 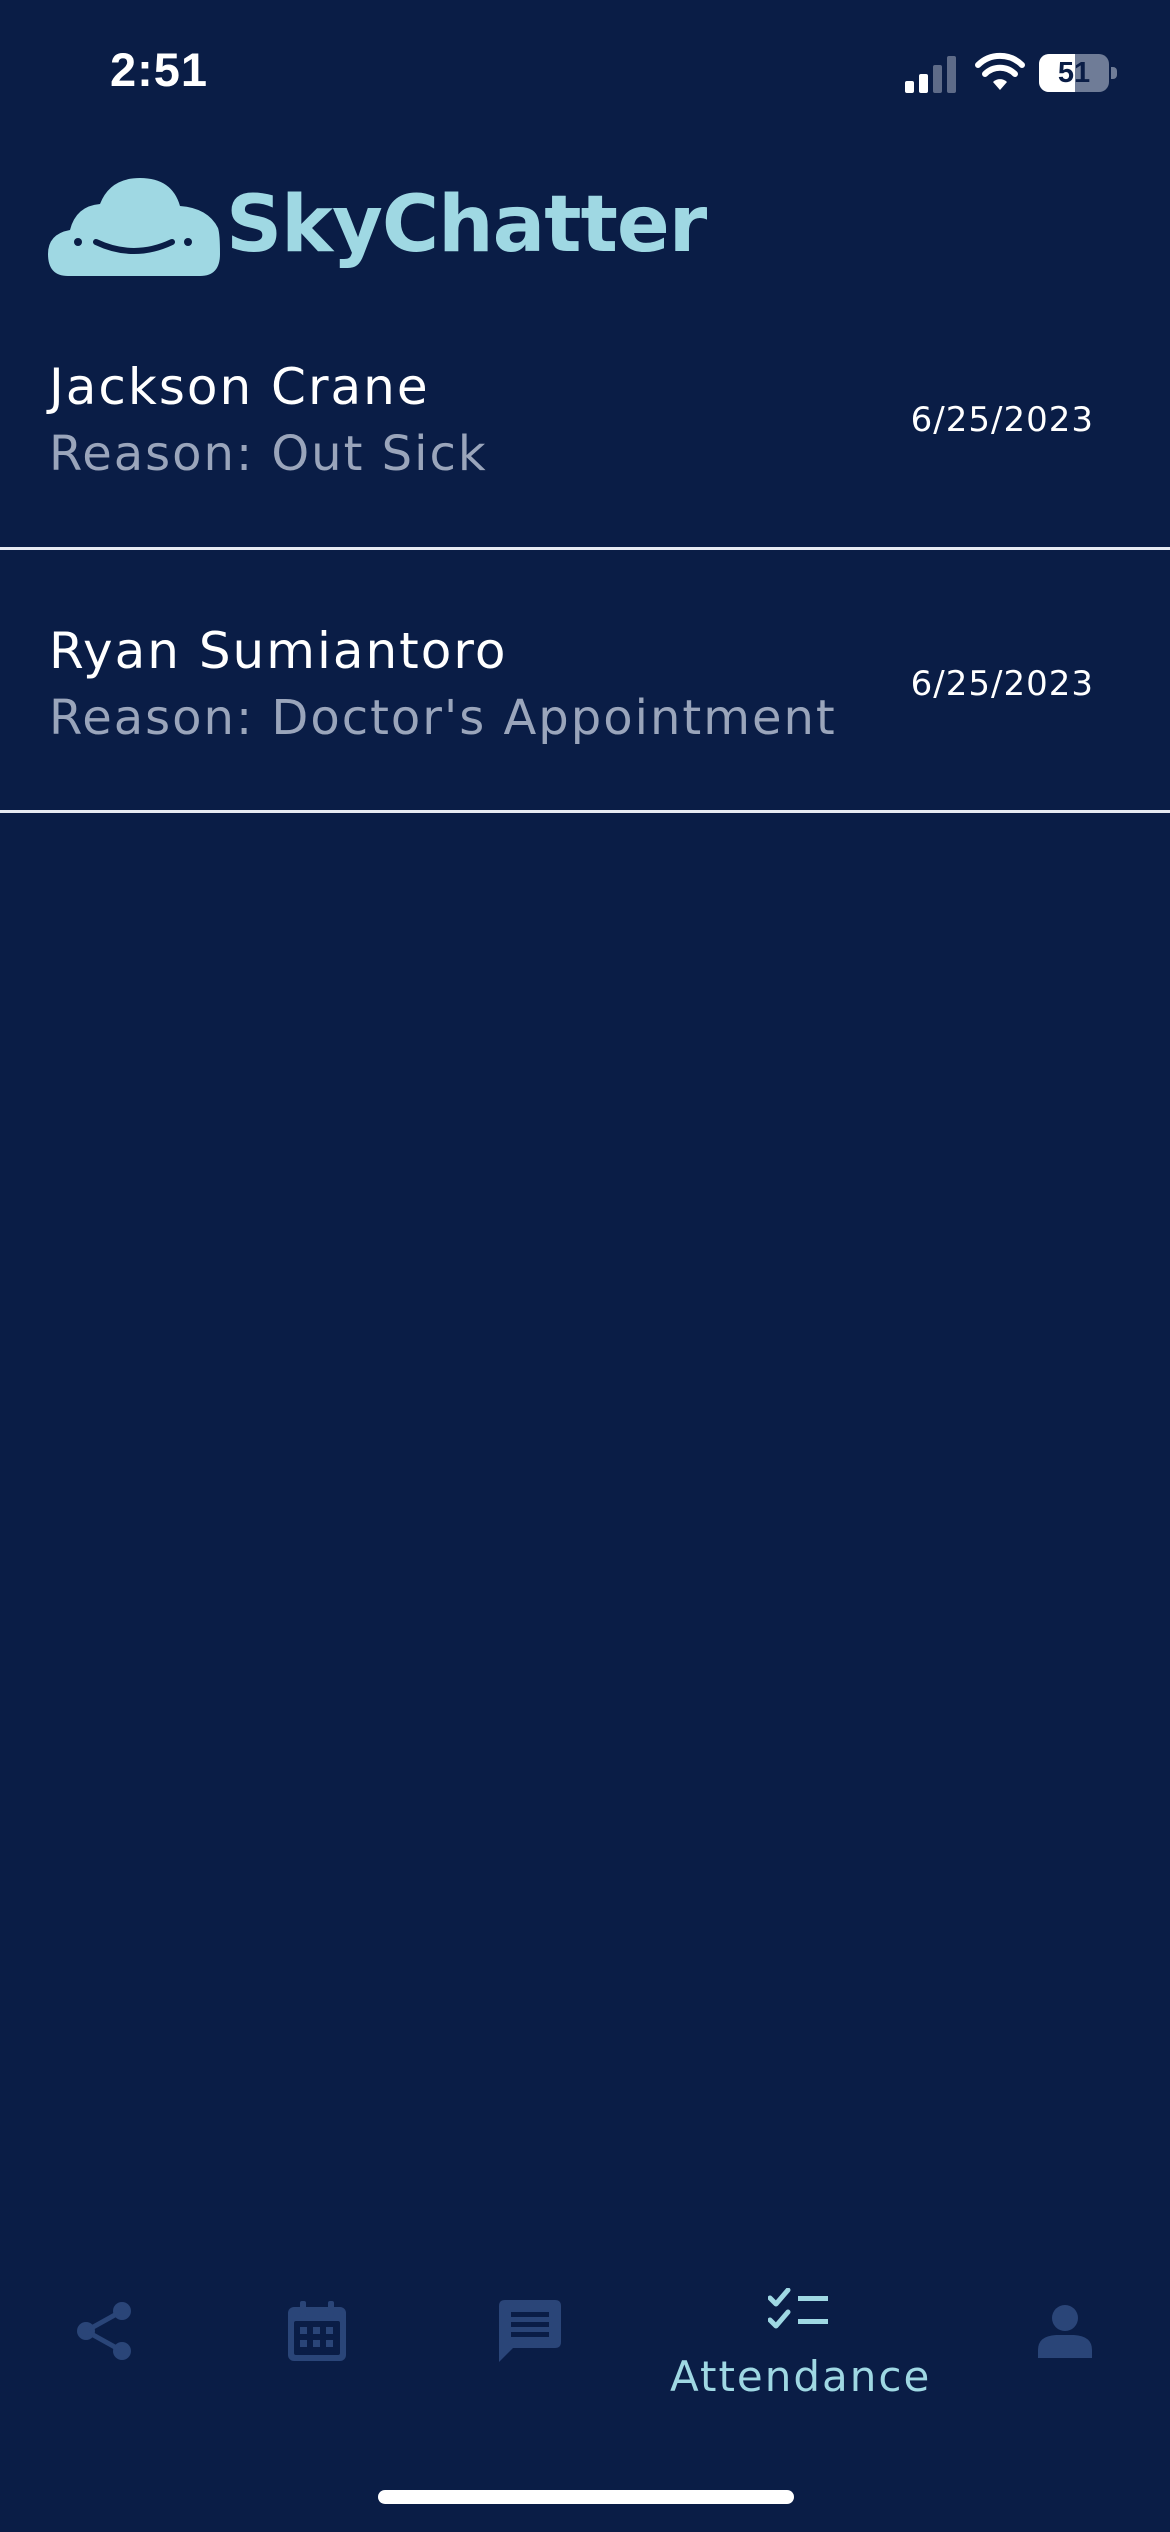 What do you see at coordinates (268, 454) in the screenshot?
I see `absence-reason: Reason: Out Sick` at bounding box center [268, 454].